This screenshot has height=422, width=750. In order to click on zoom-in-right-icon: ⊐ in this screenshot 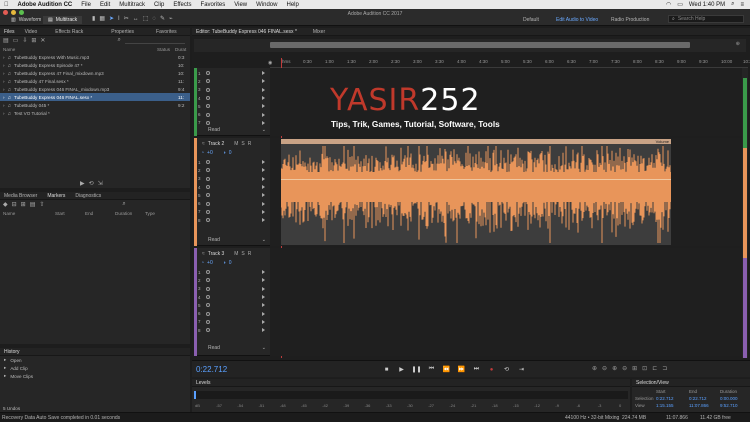, I will do `click(664, 368)`.